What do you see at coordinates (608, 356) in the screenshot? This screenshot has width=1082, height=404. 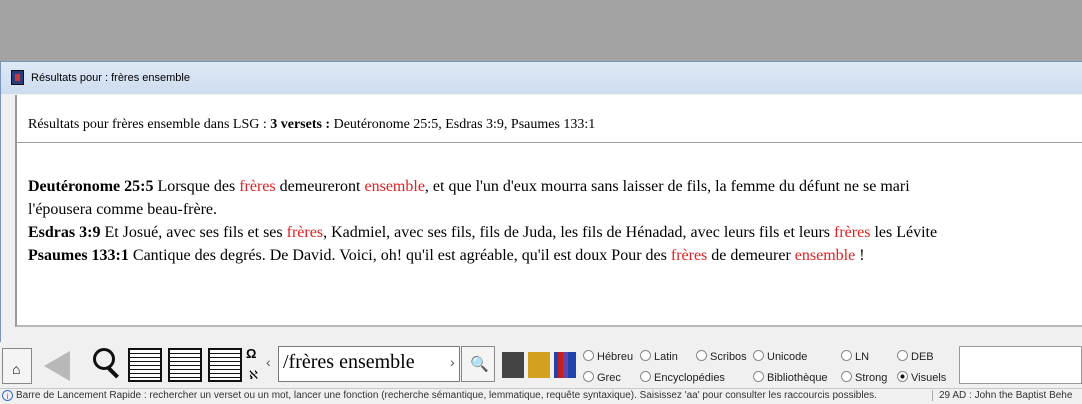 I see `option-hebreu: Hébreu` at bounding box center [608, 356].